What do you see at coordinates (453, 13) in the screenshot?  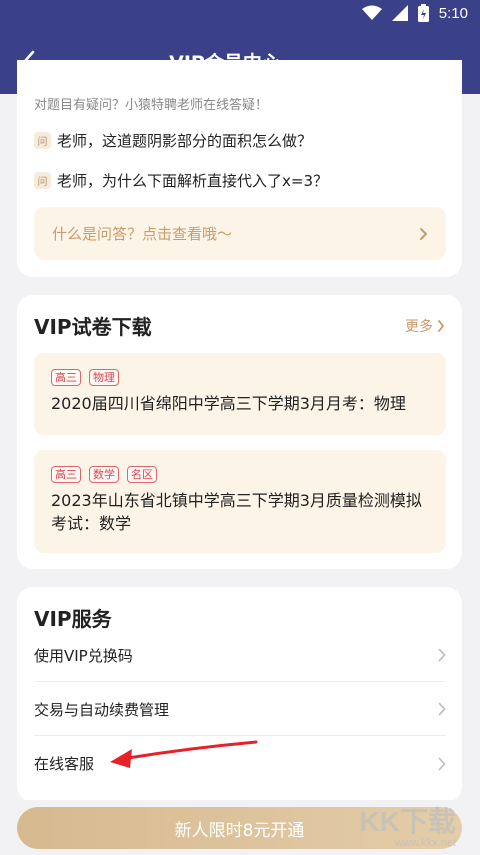 I see `status-time: 5:10` at bounding box center [453, 13].